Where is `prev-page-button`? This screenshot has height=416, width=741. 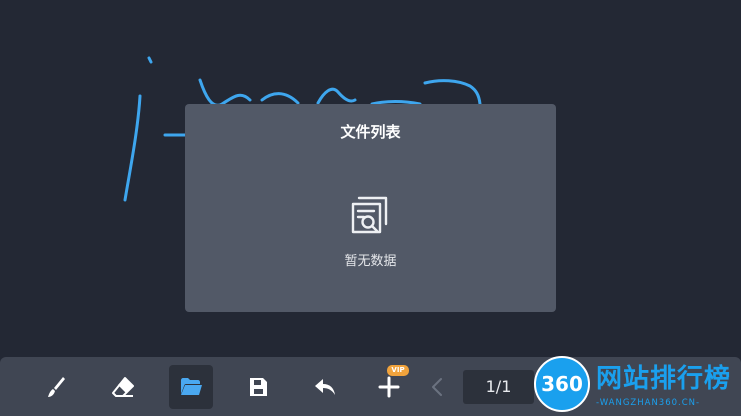
prev-page-button is located at coordinates (437, 387).